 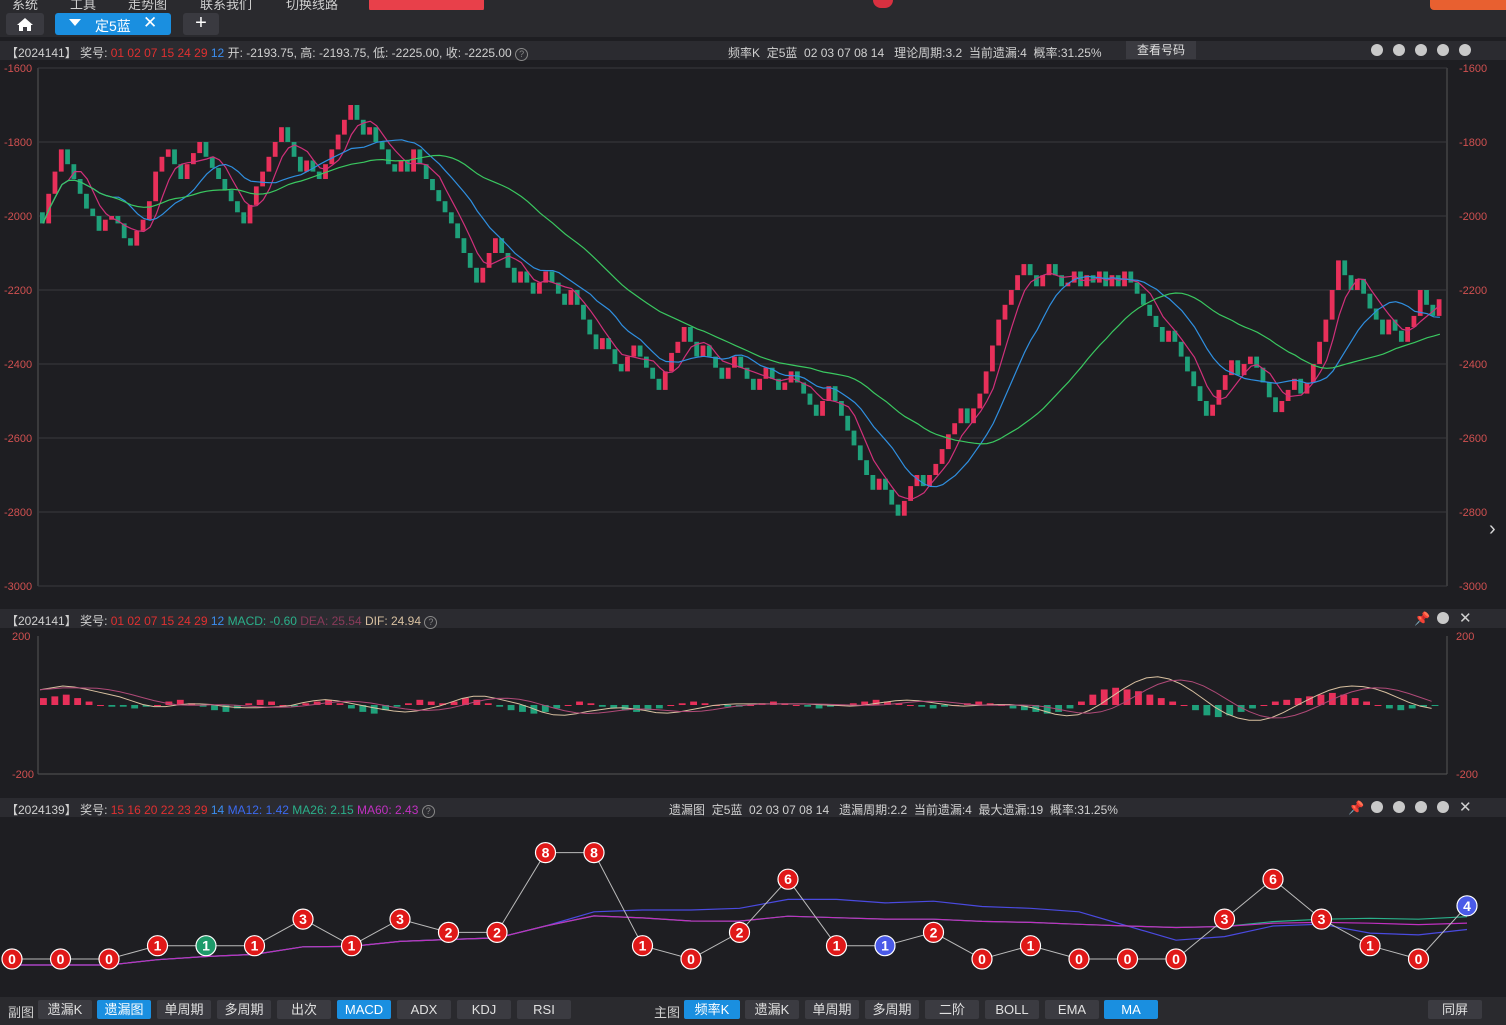 What do you see at coordinates (1079, 959) in the screenshot?
I see `miss-point: 0` at bounding box center [1079, 959].